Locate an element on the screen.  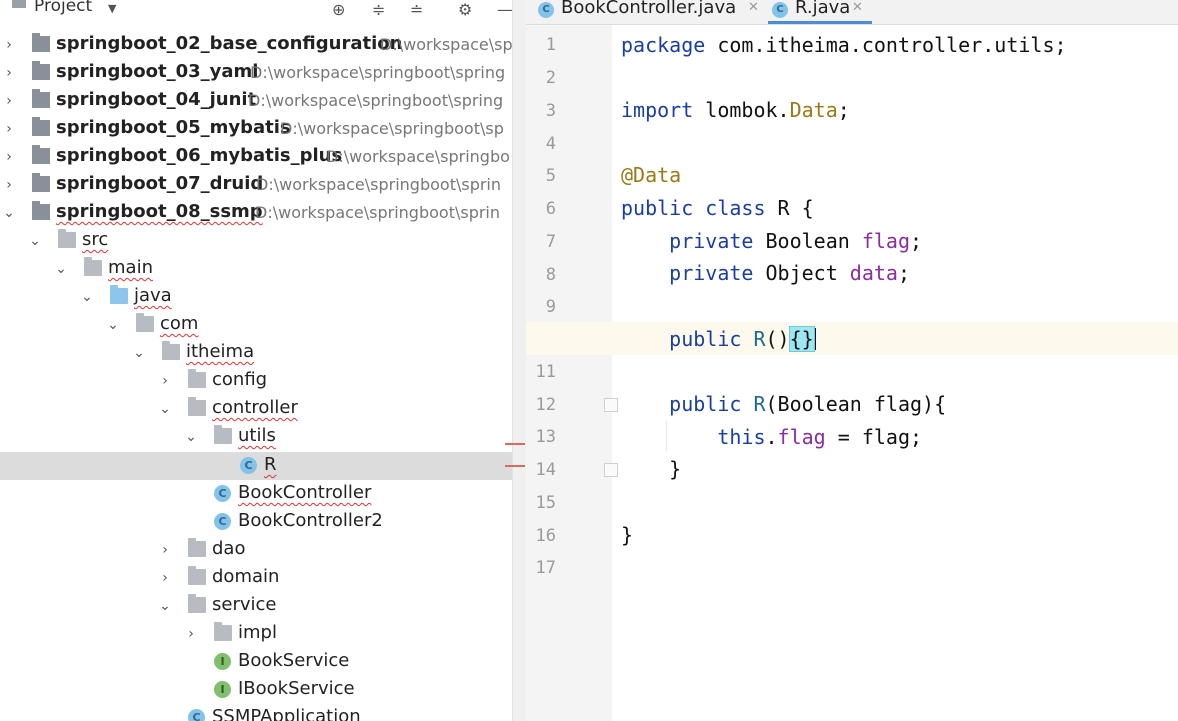
expand-all-icon: ≑ is located at coordinates (378, 9).